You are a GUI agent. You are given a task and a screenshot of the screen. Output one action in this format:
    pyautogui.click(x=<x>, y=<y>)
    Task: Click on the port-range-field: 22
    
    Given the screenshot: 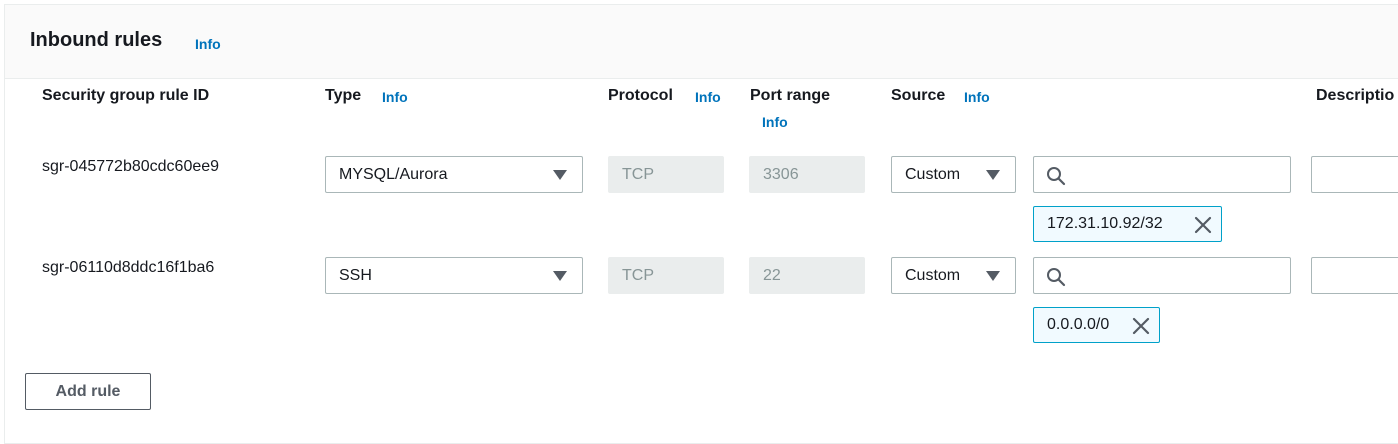 What is the action you would take?
    pyautogui.click(x=807, y=275)
    